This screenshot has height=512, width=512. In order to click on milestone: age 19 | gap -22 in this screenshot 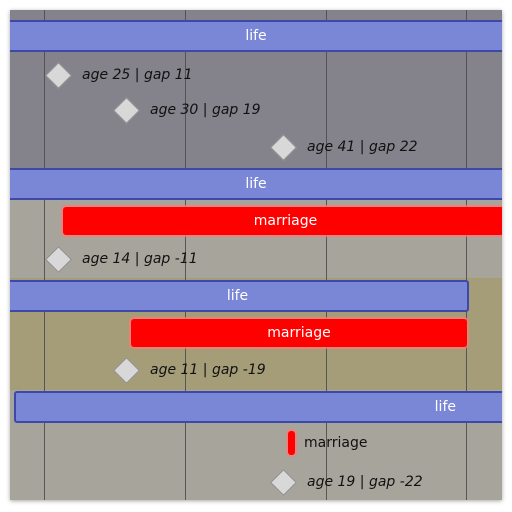, I will do `click(346, 482)`.